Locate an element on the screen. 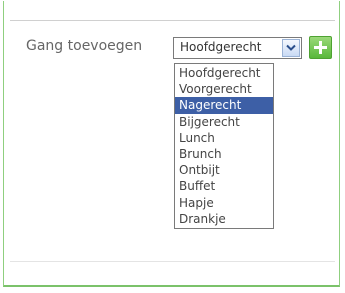  add-course-label: Gang toevoegen is located at coordinates (84, 46).